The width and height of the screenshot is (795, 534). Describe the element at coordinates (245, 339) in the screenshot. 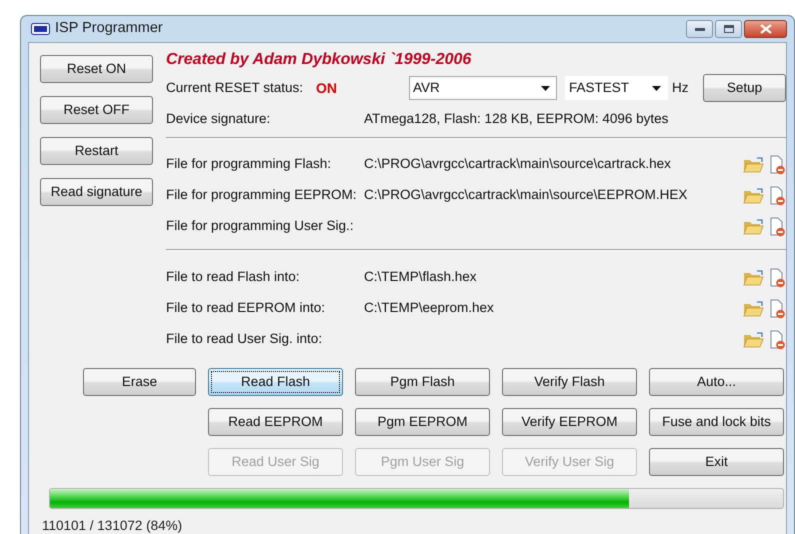

I see `file-label: File to read User Sig. into:` at that location.